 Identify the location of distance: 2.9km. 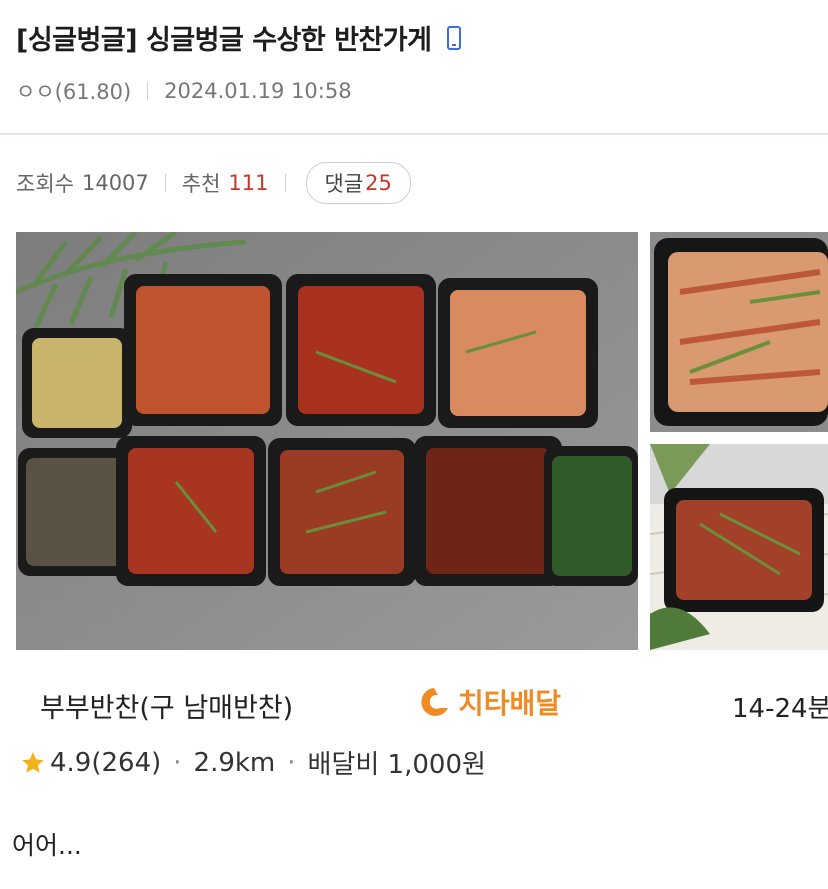
(234, 762).